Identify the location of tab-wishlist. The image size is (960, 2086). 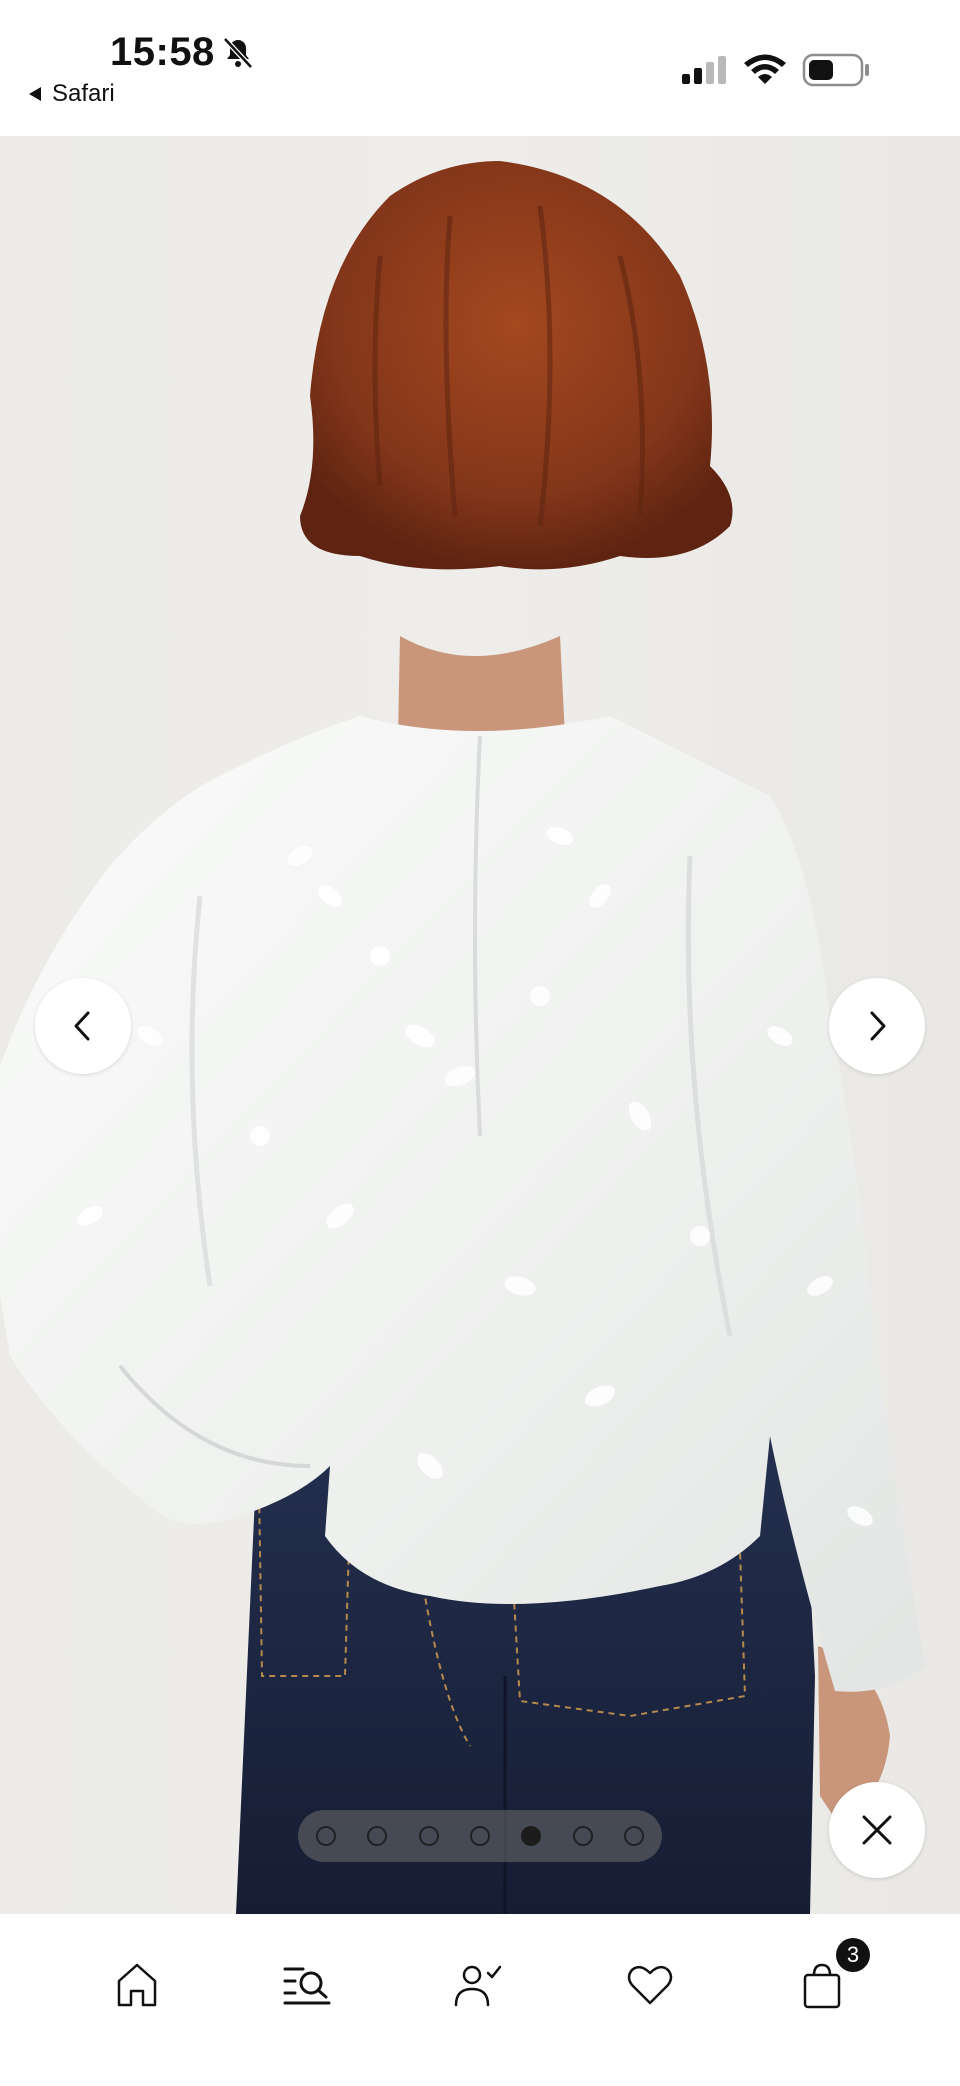
(650, 1985).